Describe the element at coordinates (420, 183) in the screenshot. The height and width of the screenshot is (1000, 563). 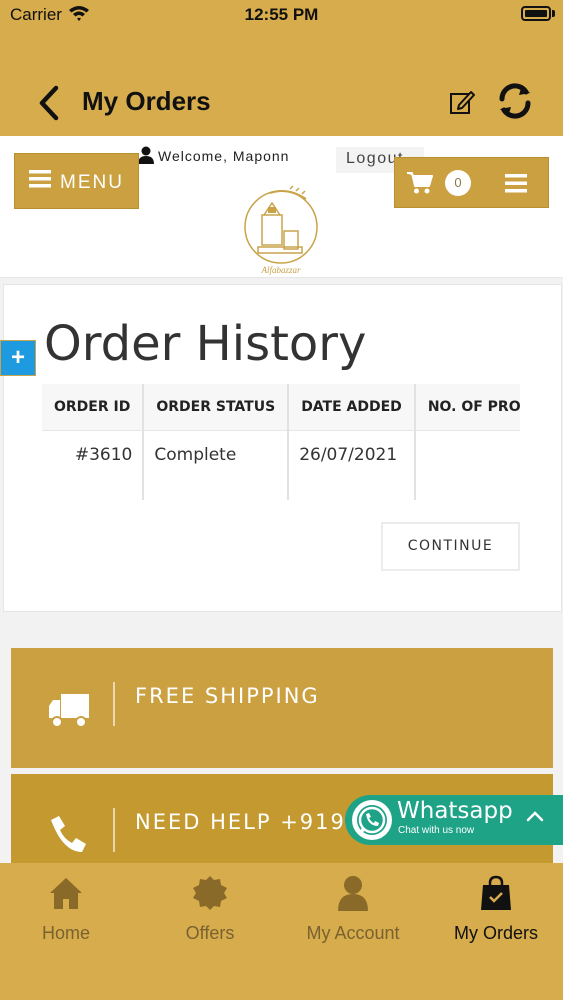
I see `cart-icon` at that location.